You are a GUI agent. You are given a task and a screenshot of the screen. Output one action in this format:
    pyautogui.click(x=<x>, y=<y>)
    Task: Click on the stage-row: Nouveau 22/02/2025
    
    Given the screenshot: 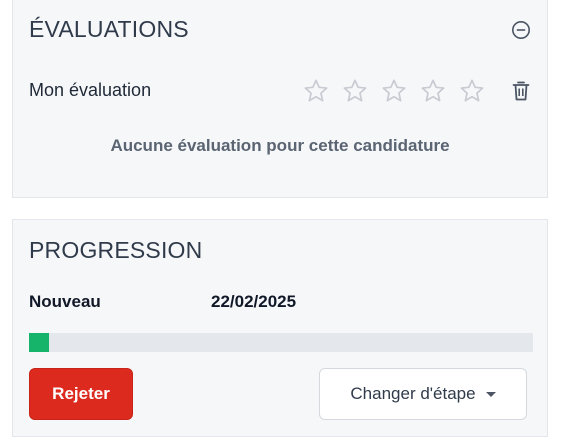 What is the action you would take?
    pyautogui.click(x=279, y=303)
    